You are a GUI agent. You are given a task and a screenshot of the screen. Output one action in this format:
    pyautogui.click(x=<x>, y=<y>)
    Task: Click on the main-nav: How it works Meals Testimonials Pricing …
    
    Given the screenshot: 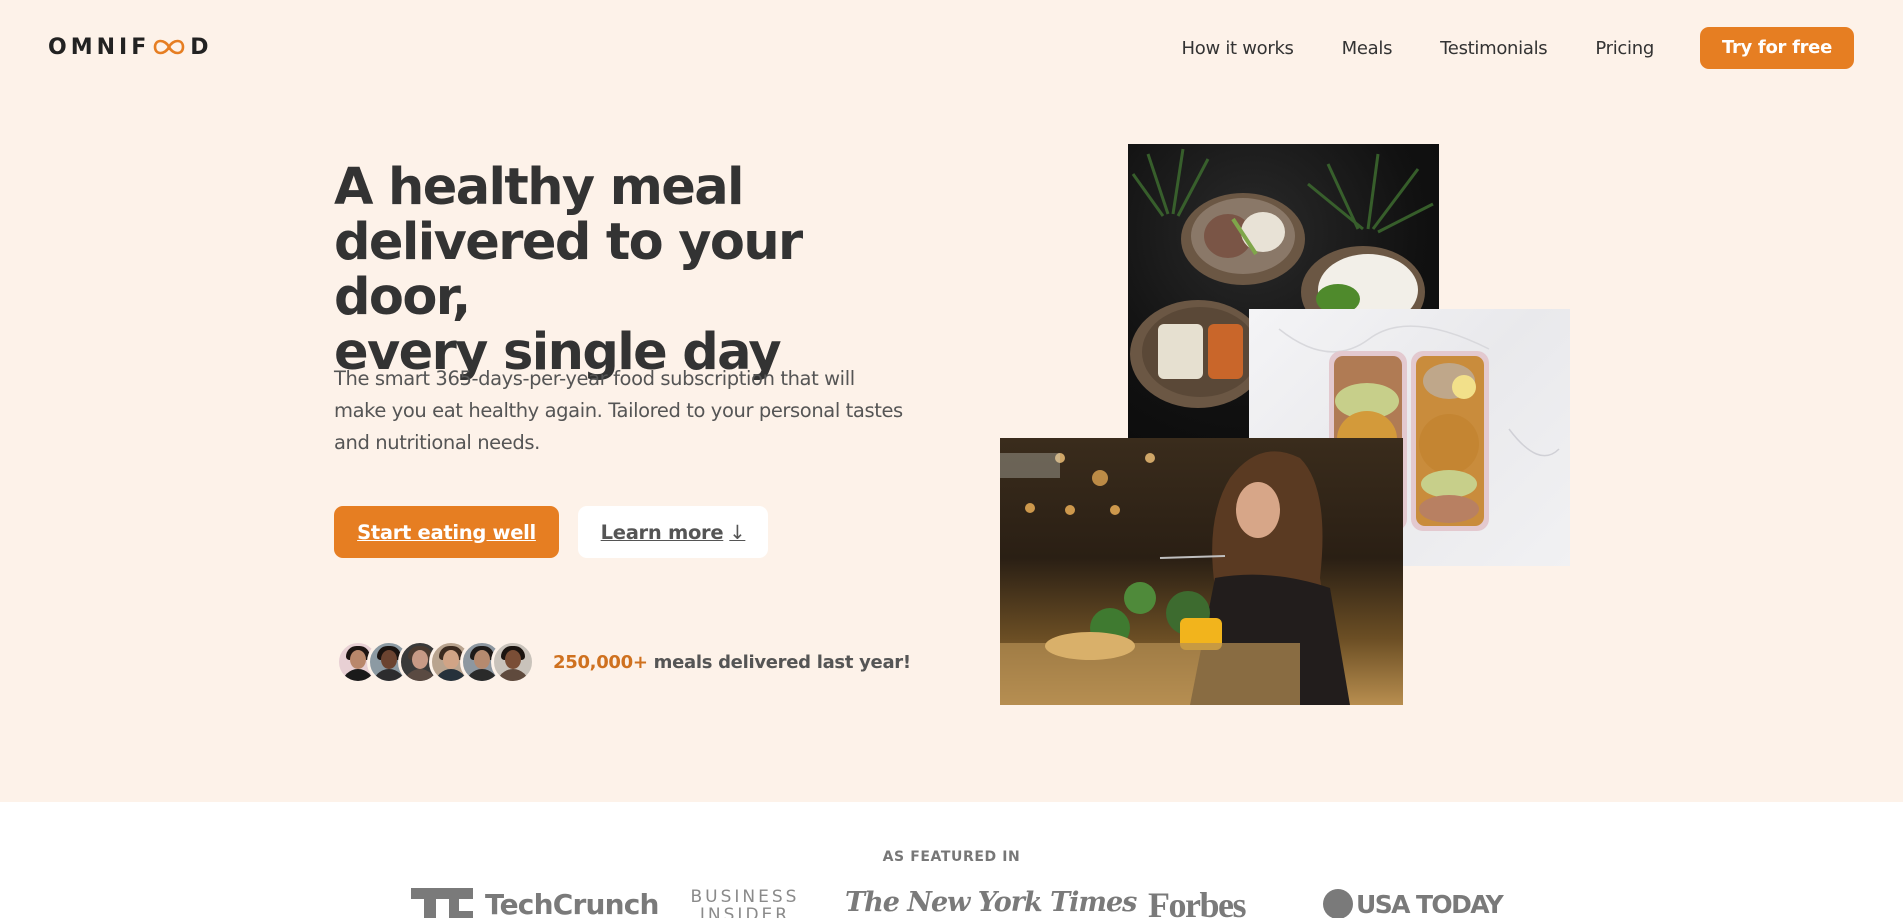 What is the action you would take?
    pyautogui.click(x=1518, y=48)
    